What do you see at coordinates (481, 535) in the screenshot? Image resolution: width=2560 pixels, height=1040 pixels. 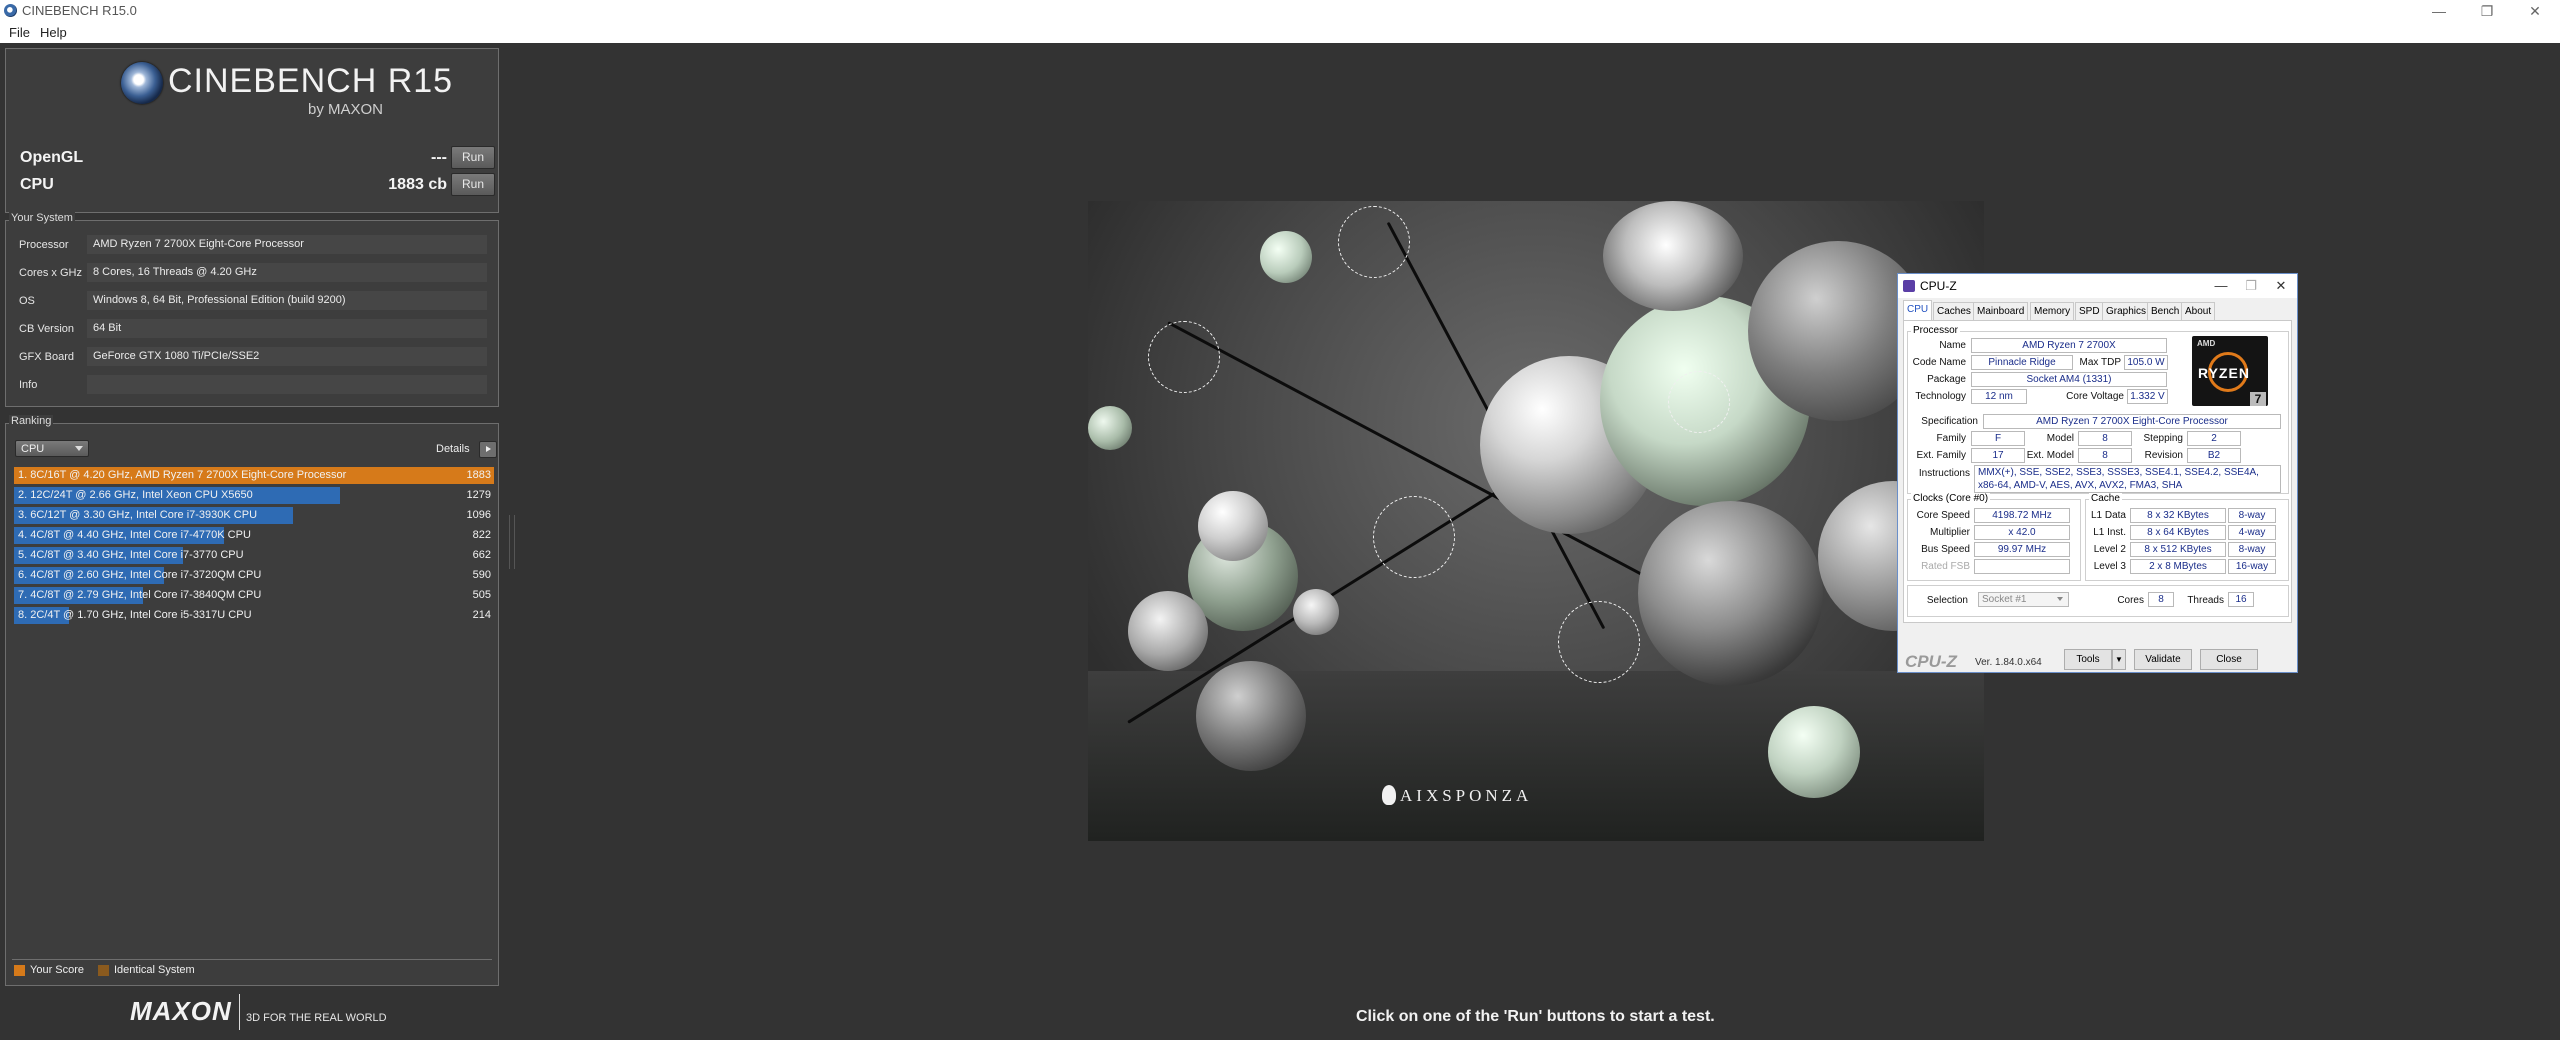 I see `ranking-row-score: 822` at bounding box center [481, 535].